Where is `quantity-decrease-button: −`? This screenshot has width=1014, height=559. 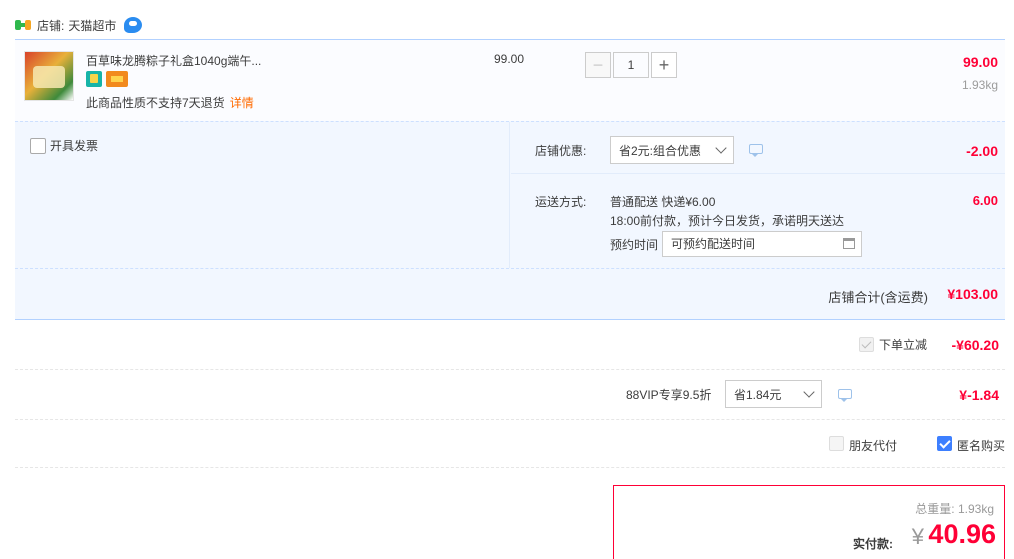 quantity-decrease-button: − is located at coordinates (598, 65).